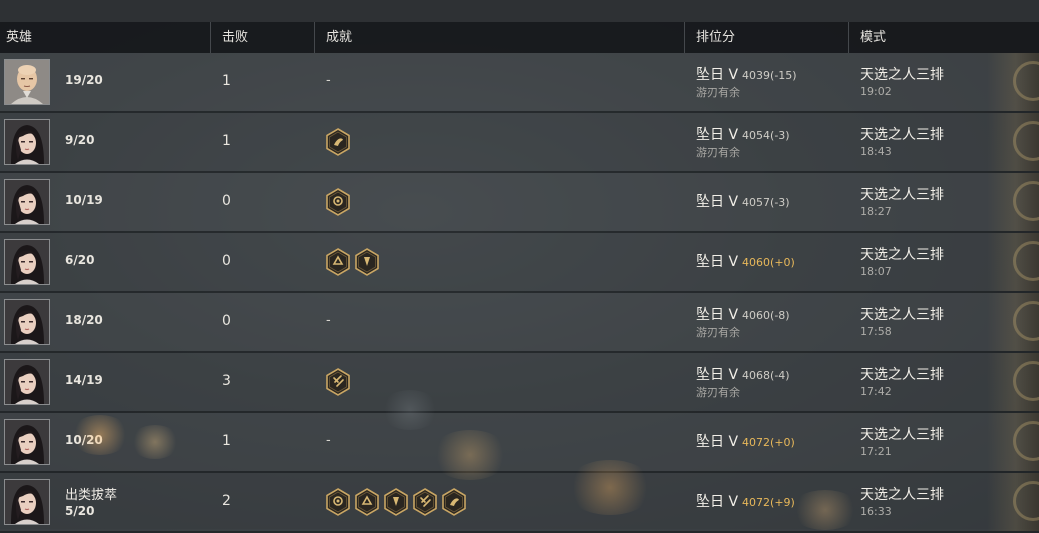 This screenshot has width=1039, height=533. What do you see at coordinates (873, 37) in the screenshot?
I see `header-mode: 模式` at bounding box center [873, 37].